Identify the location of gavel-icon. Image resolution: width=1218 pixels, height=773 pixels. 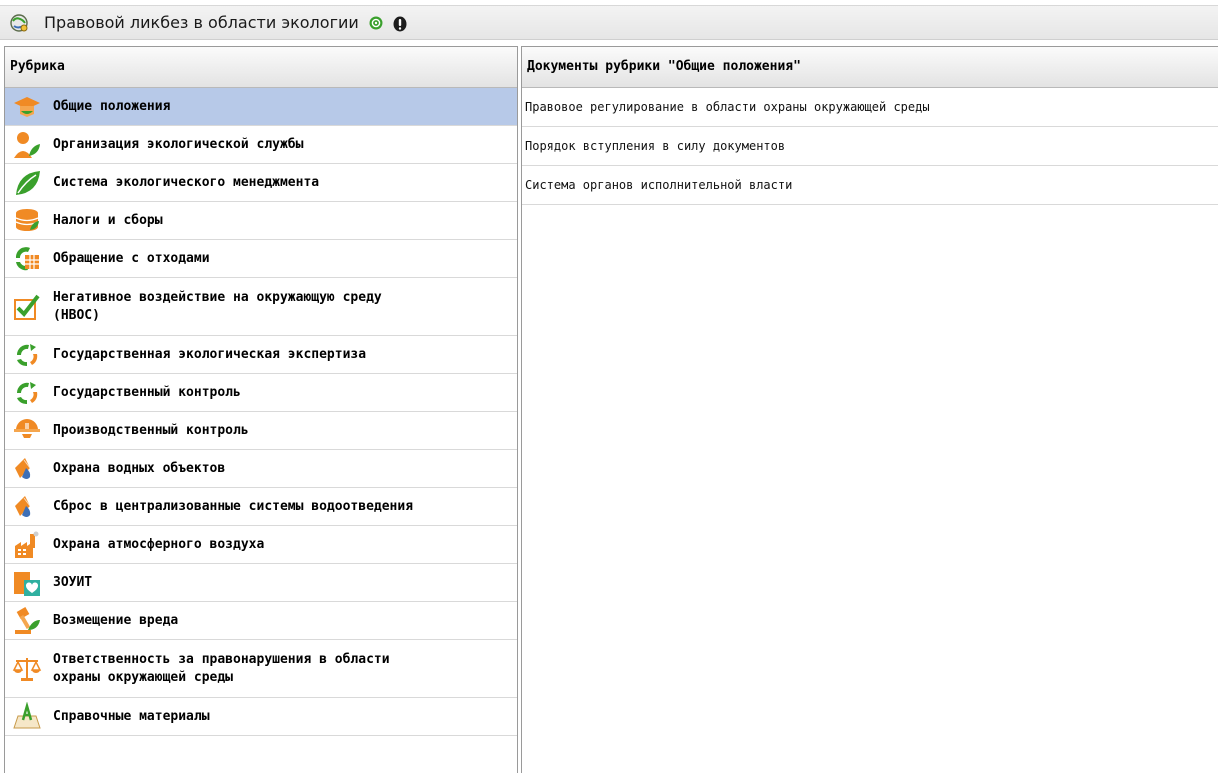
(27, 621).